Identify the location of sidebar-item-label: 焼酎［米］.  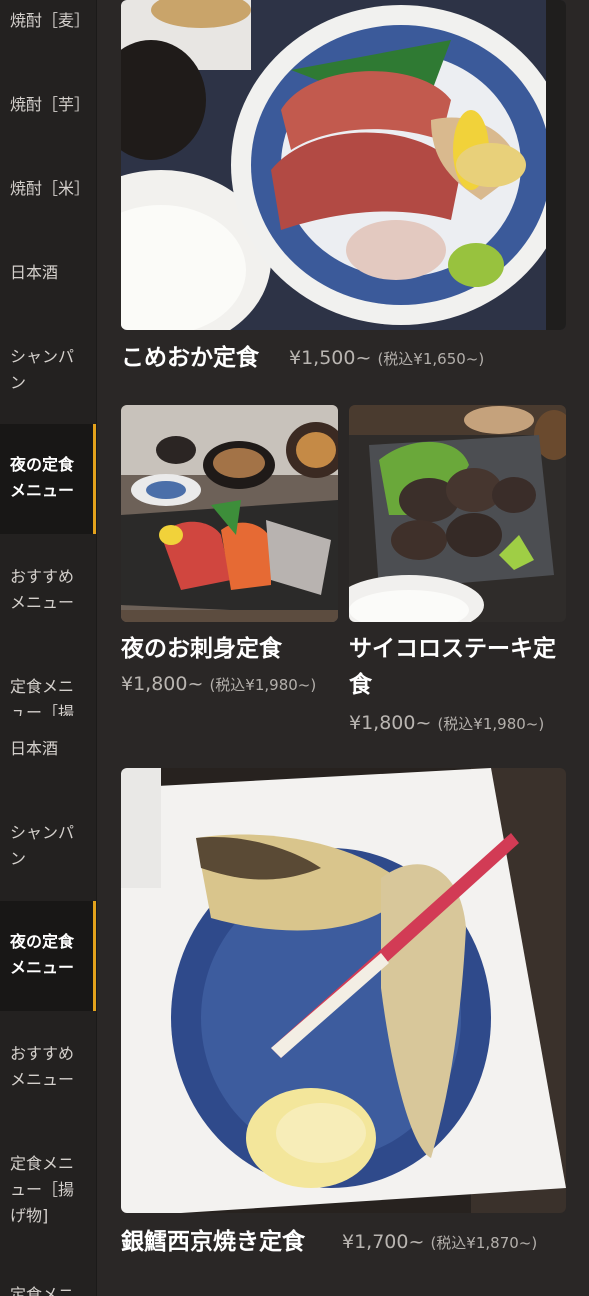
(50, 188).